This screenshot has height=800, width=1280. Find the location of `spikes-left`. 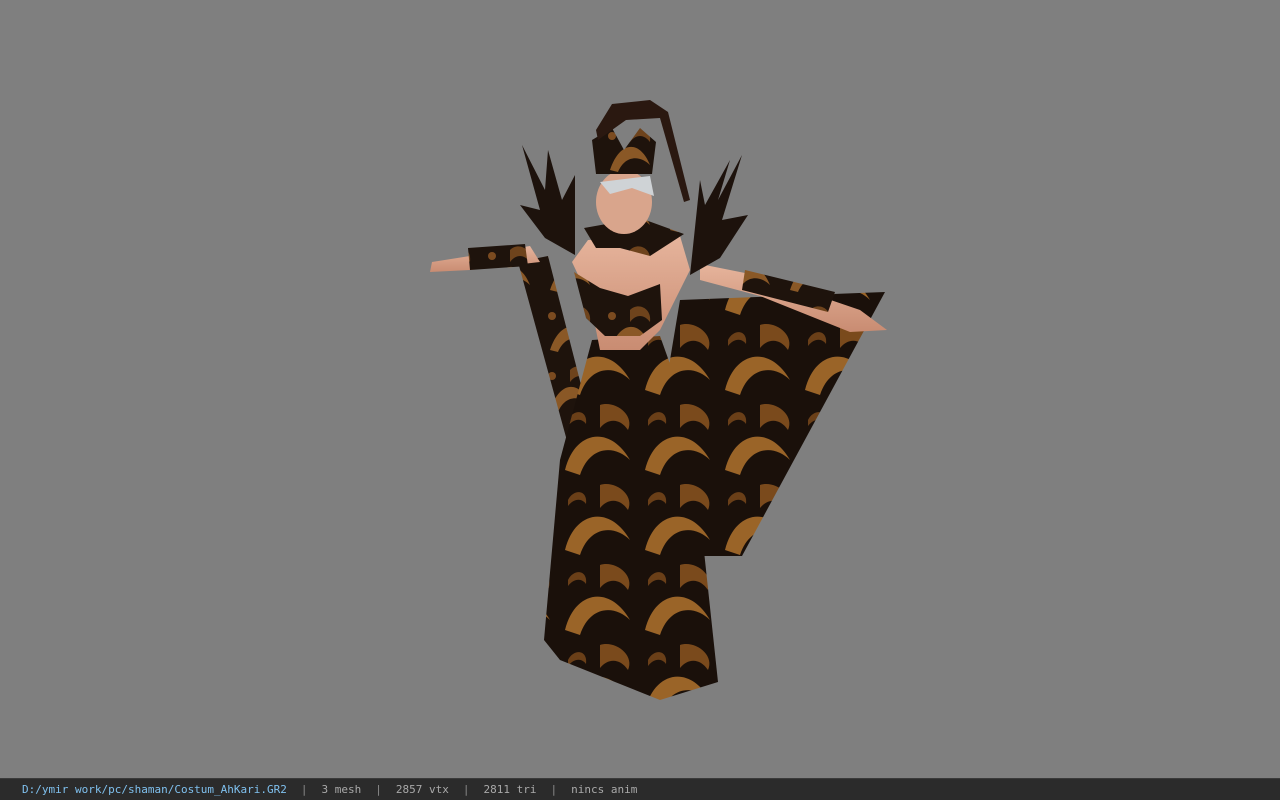

spikes-left is located at coordinates (547, 200).